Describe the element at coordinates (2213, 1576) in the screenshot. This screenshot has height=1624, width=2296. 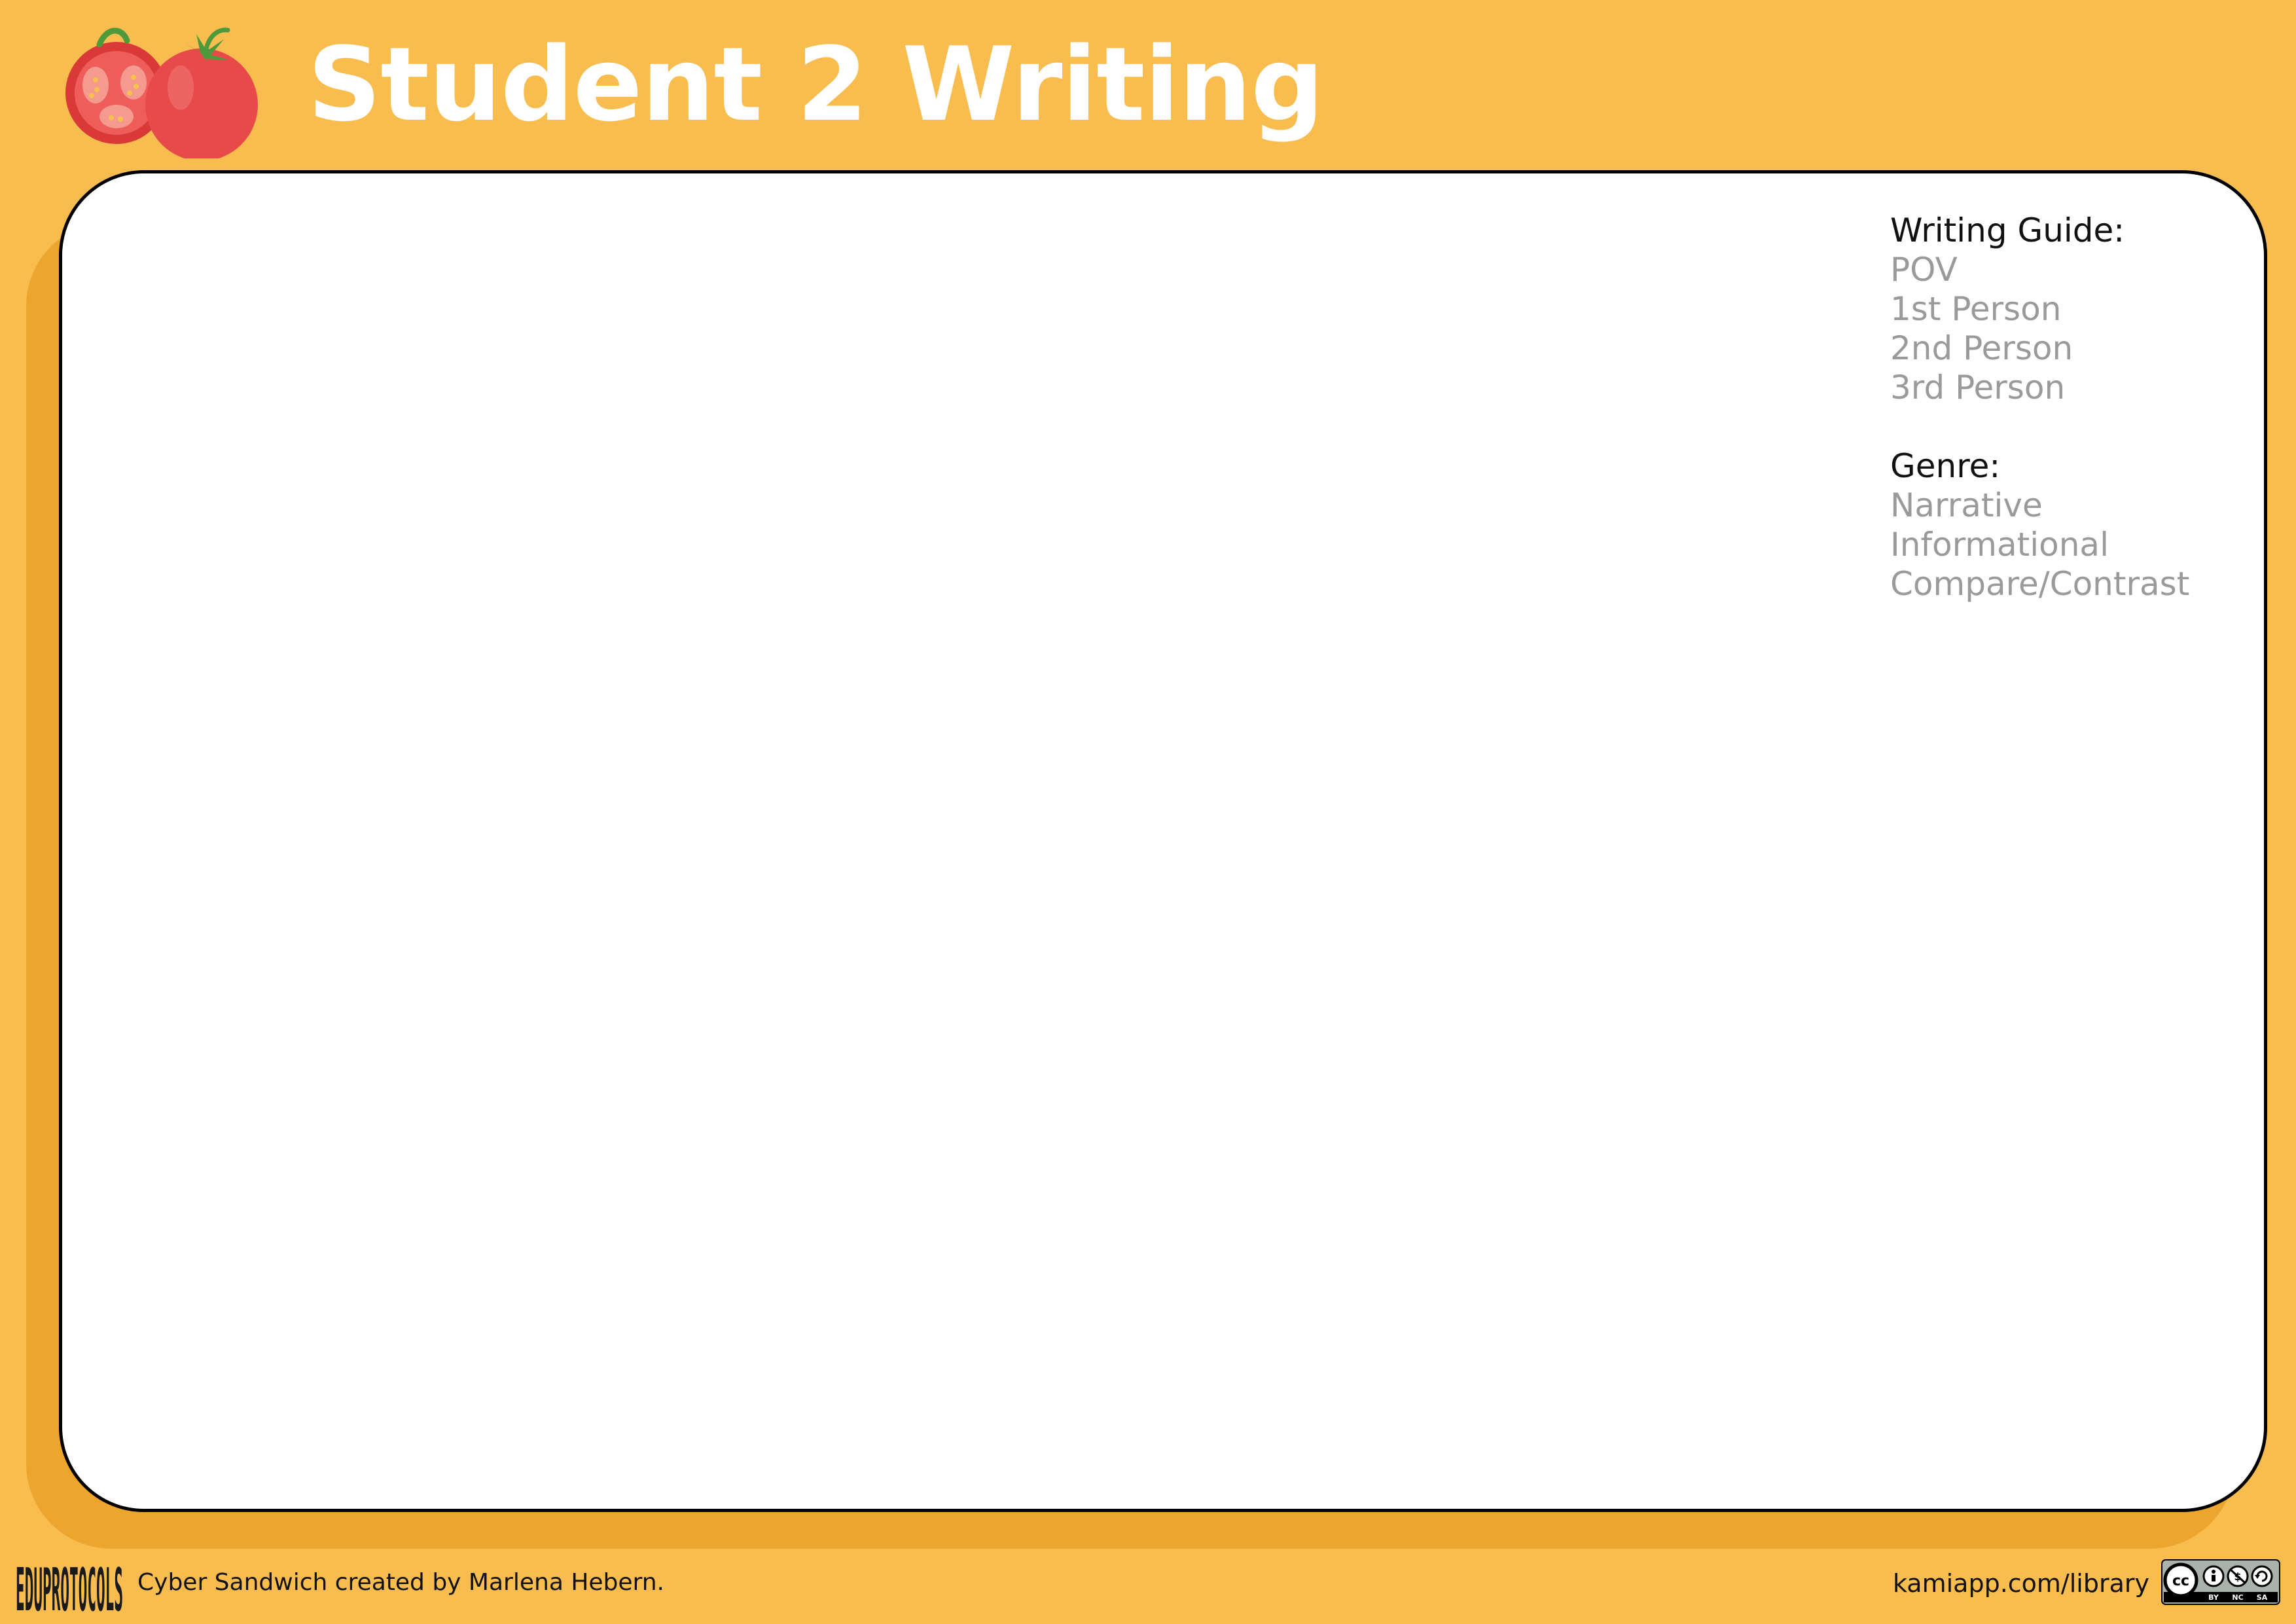
I see `by-icon` at that location.